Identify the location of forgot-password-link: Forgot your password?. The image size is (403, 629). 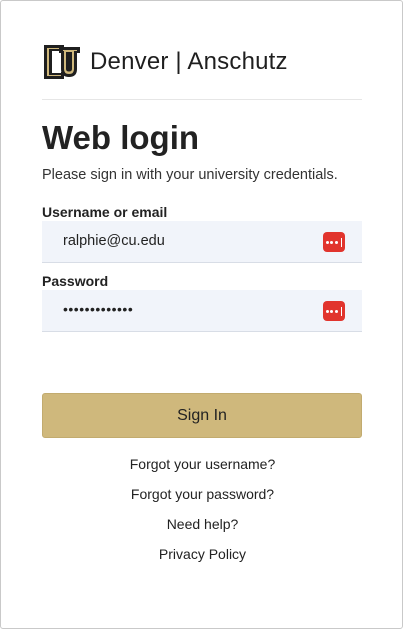
(202, 494).